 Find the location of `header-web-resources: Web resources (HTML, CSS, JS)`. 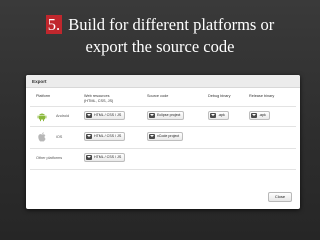

header-web-resources: Web resources (HTML, CSS, JS) is located at coordinates (98, 98).